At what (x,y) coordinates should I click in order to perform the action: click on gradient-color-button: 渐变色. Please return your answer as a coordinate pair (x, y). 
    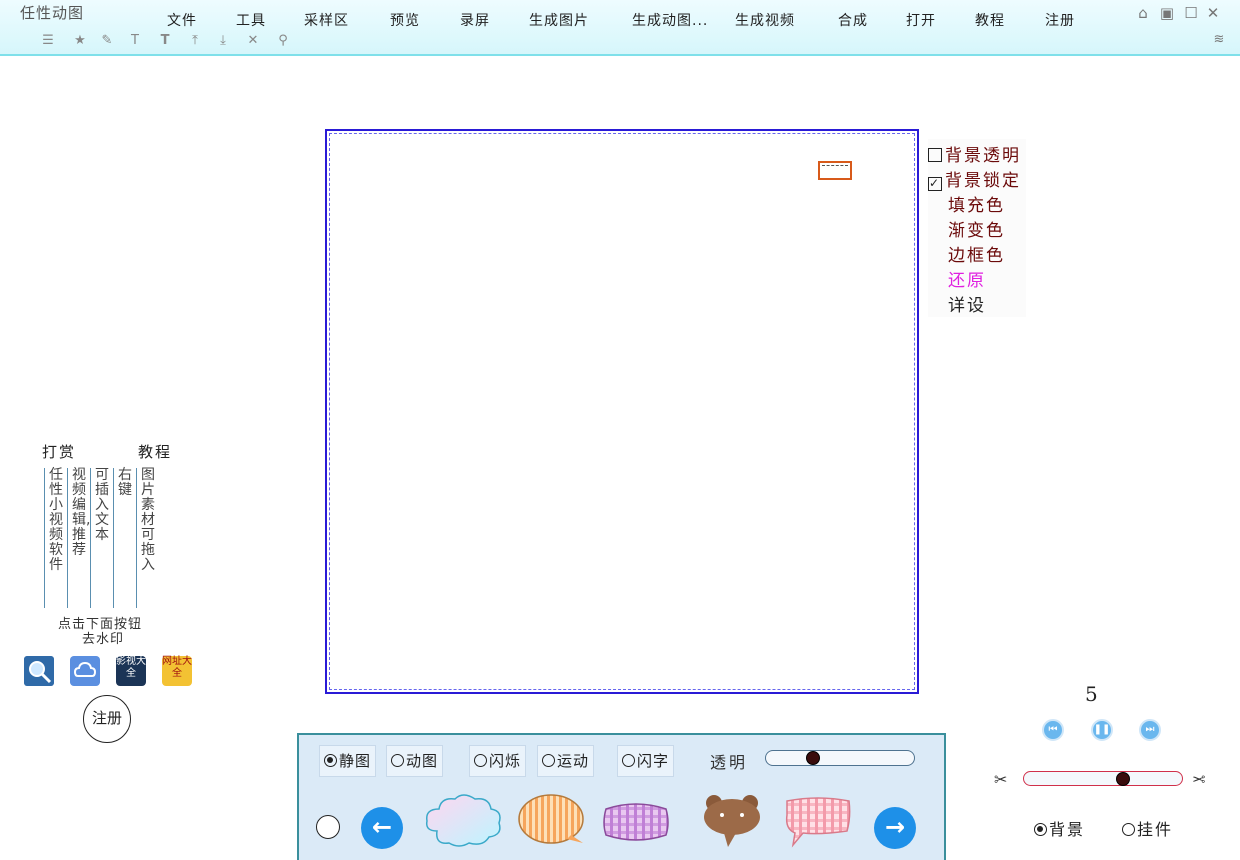
    Looking at the image, I should click on (976, 228).